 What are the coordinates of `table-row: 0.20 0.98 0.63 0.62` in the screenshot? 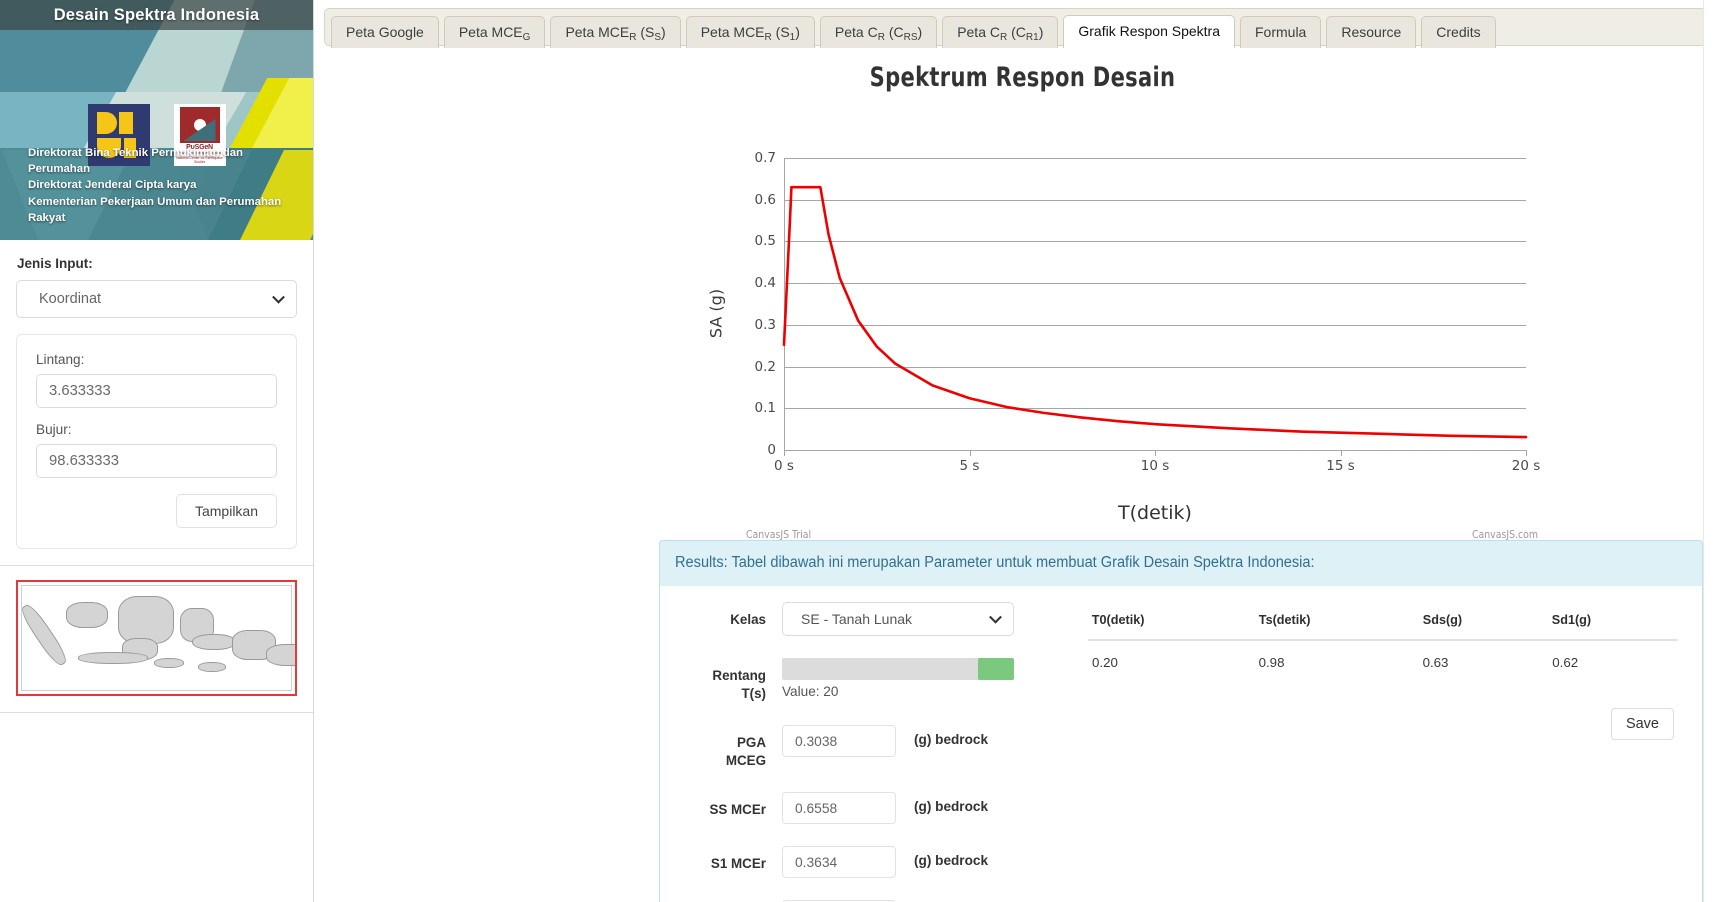 It's located at (1383, 660).